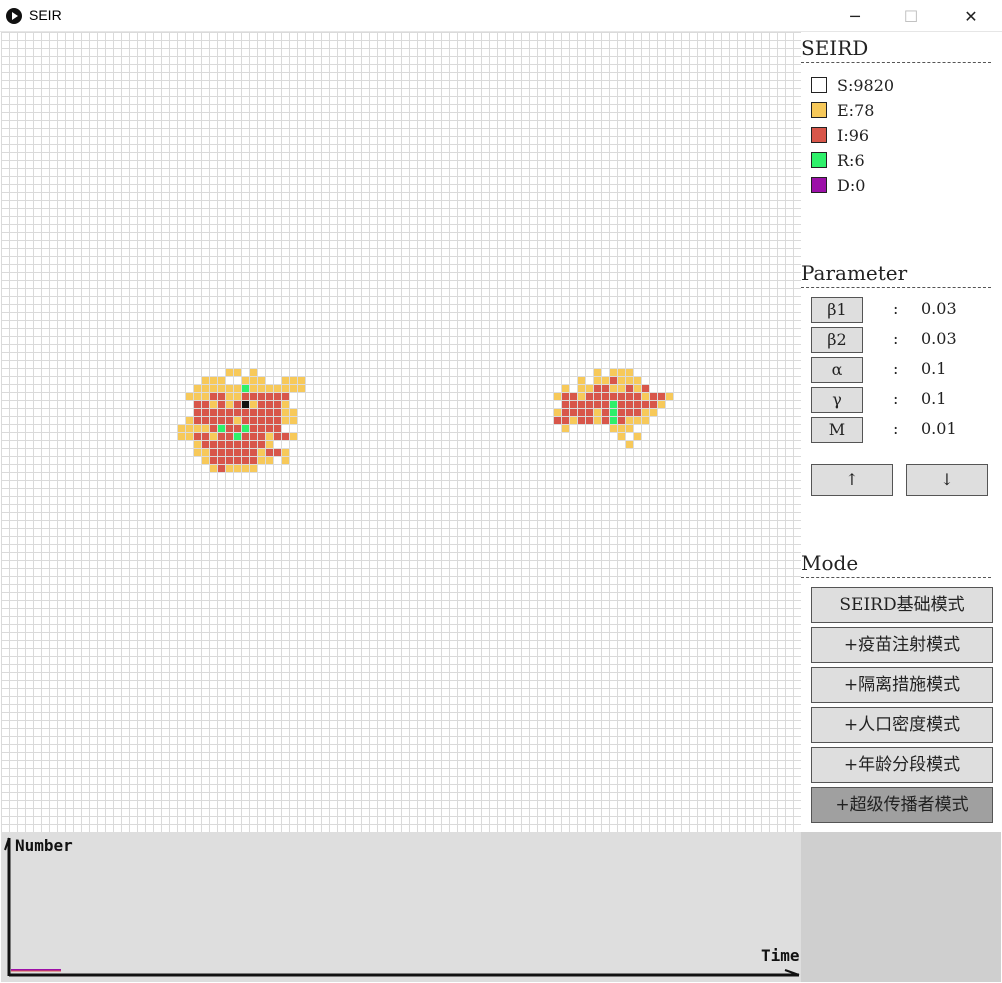 The image size is (1002, 983). Describe the element at coordinates (902, 685) in the screenshot. I see `mode-button-isolation: +隔离措施模式` at that location.